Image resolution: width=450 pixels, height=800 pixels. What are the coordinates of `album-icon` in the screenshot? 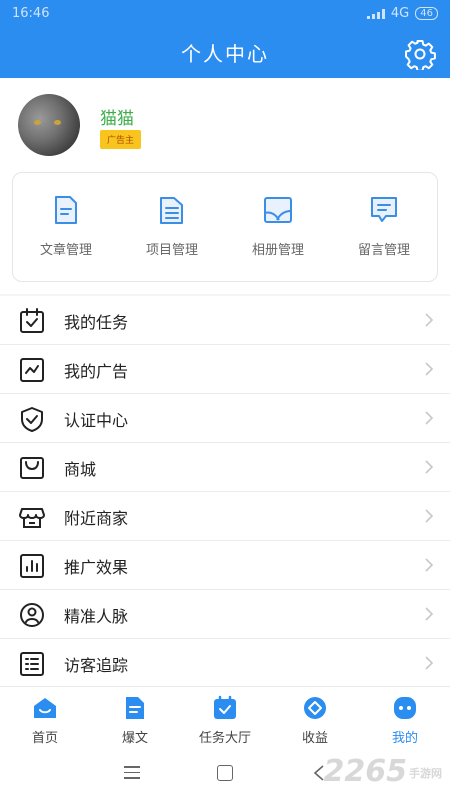 It's located at (278, 210).